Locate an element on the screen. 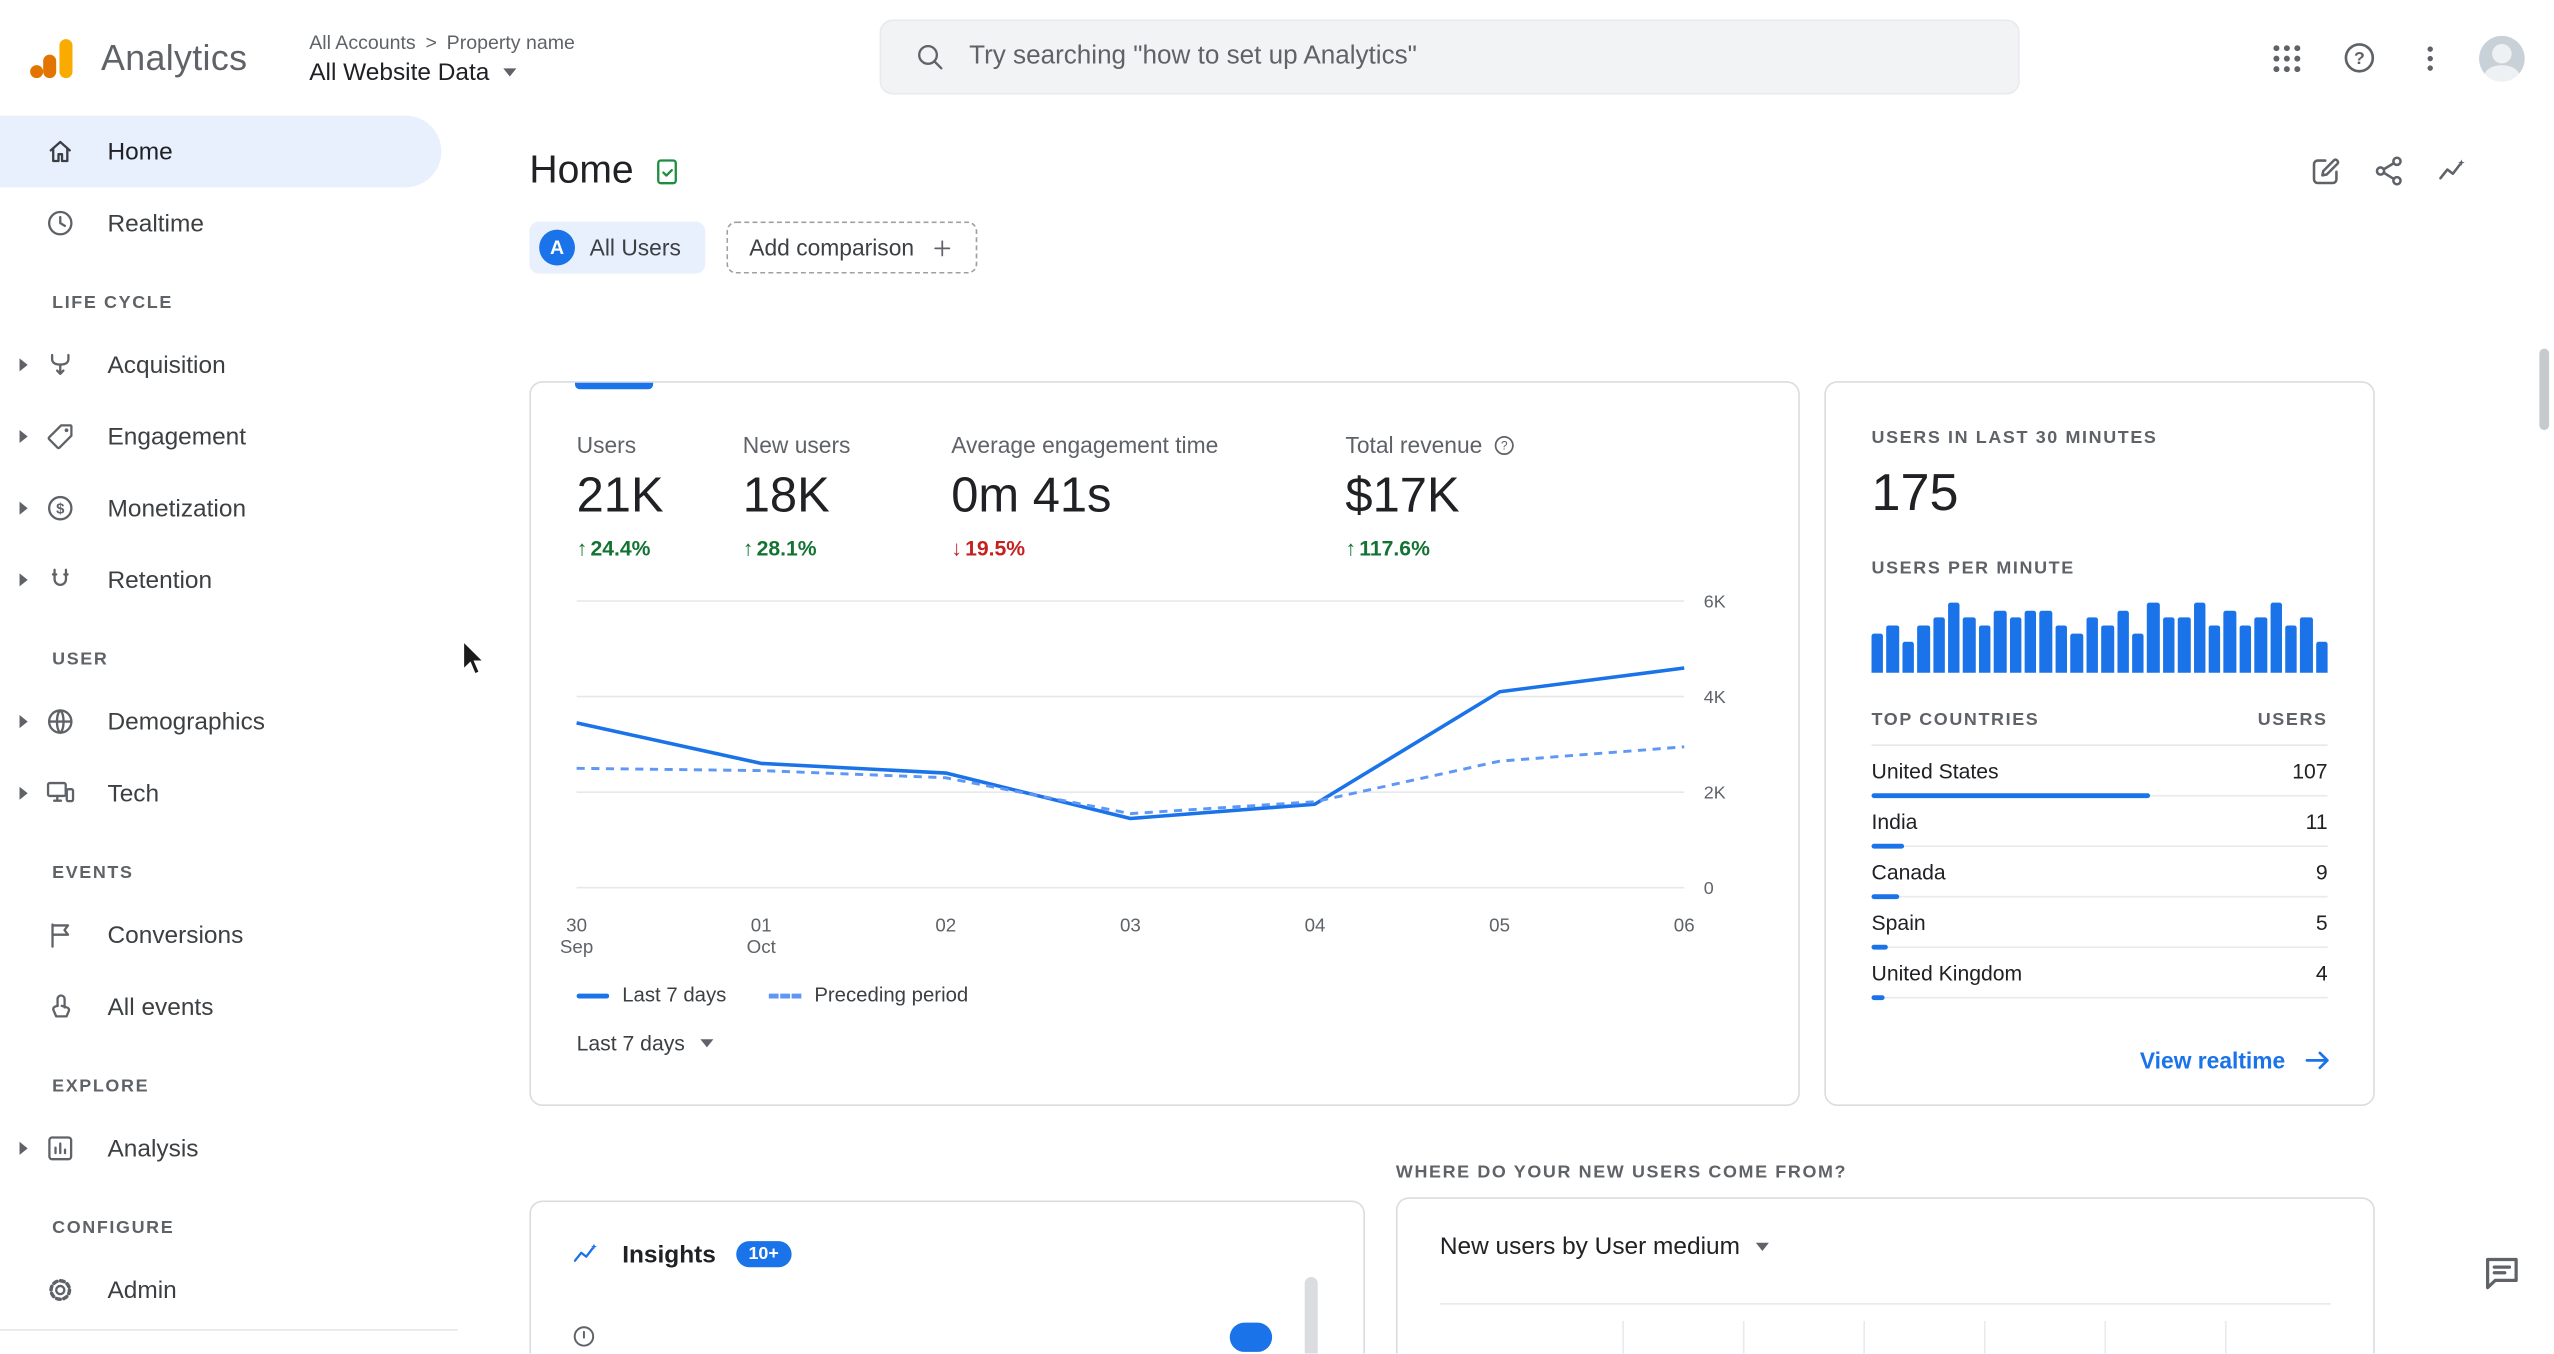 This screenshot has height=1354, width=2554. devices-icon is located at coordinates (60, 793).